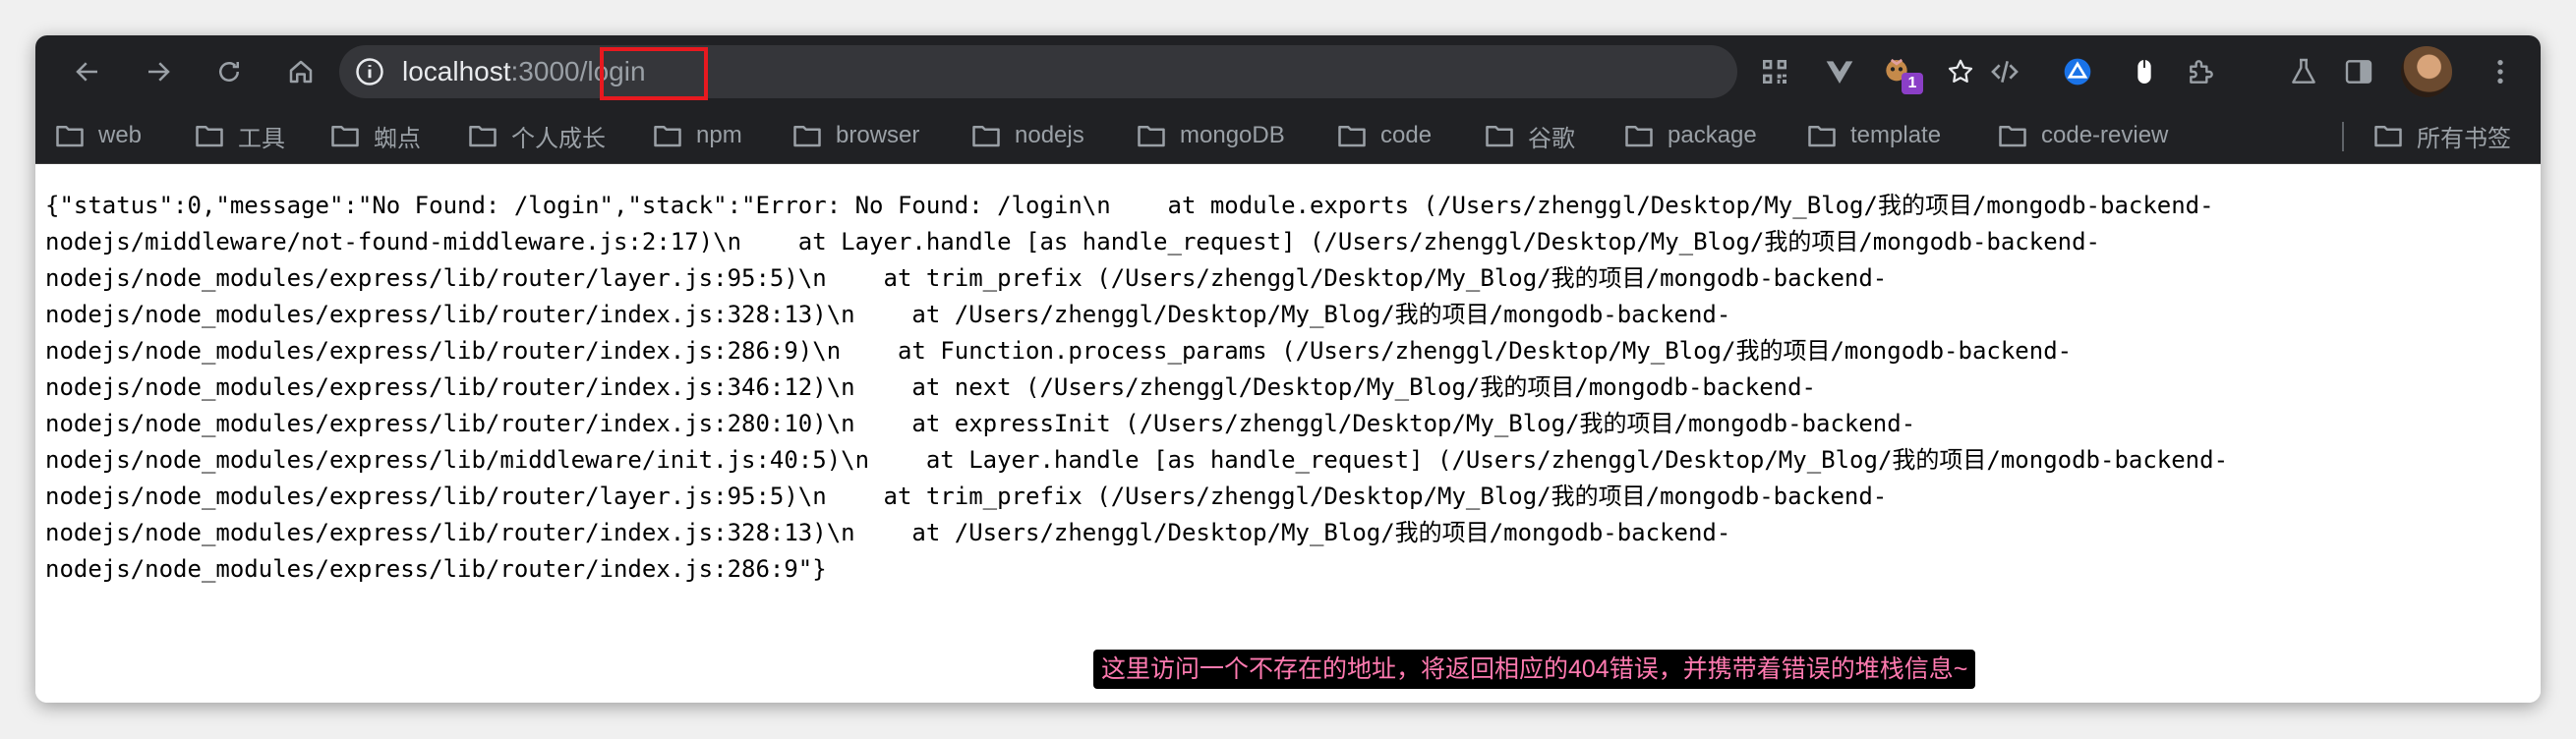  What do you see at coordinates (456, 71) in the screenshot?
I see `url-host: localhost` at bounding box center [456, 71].